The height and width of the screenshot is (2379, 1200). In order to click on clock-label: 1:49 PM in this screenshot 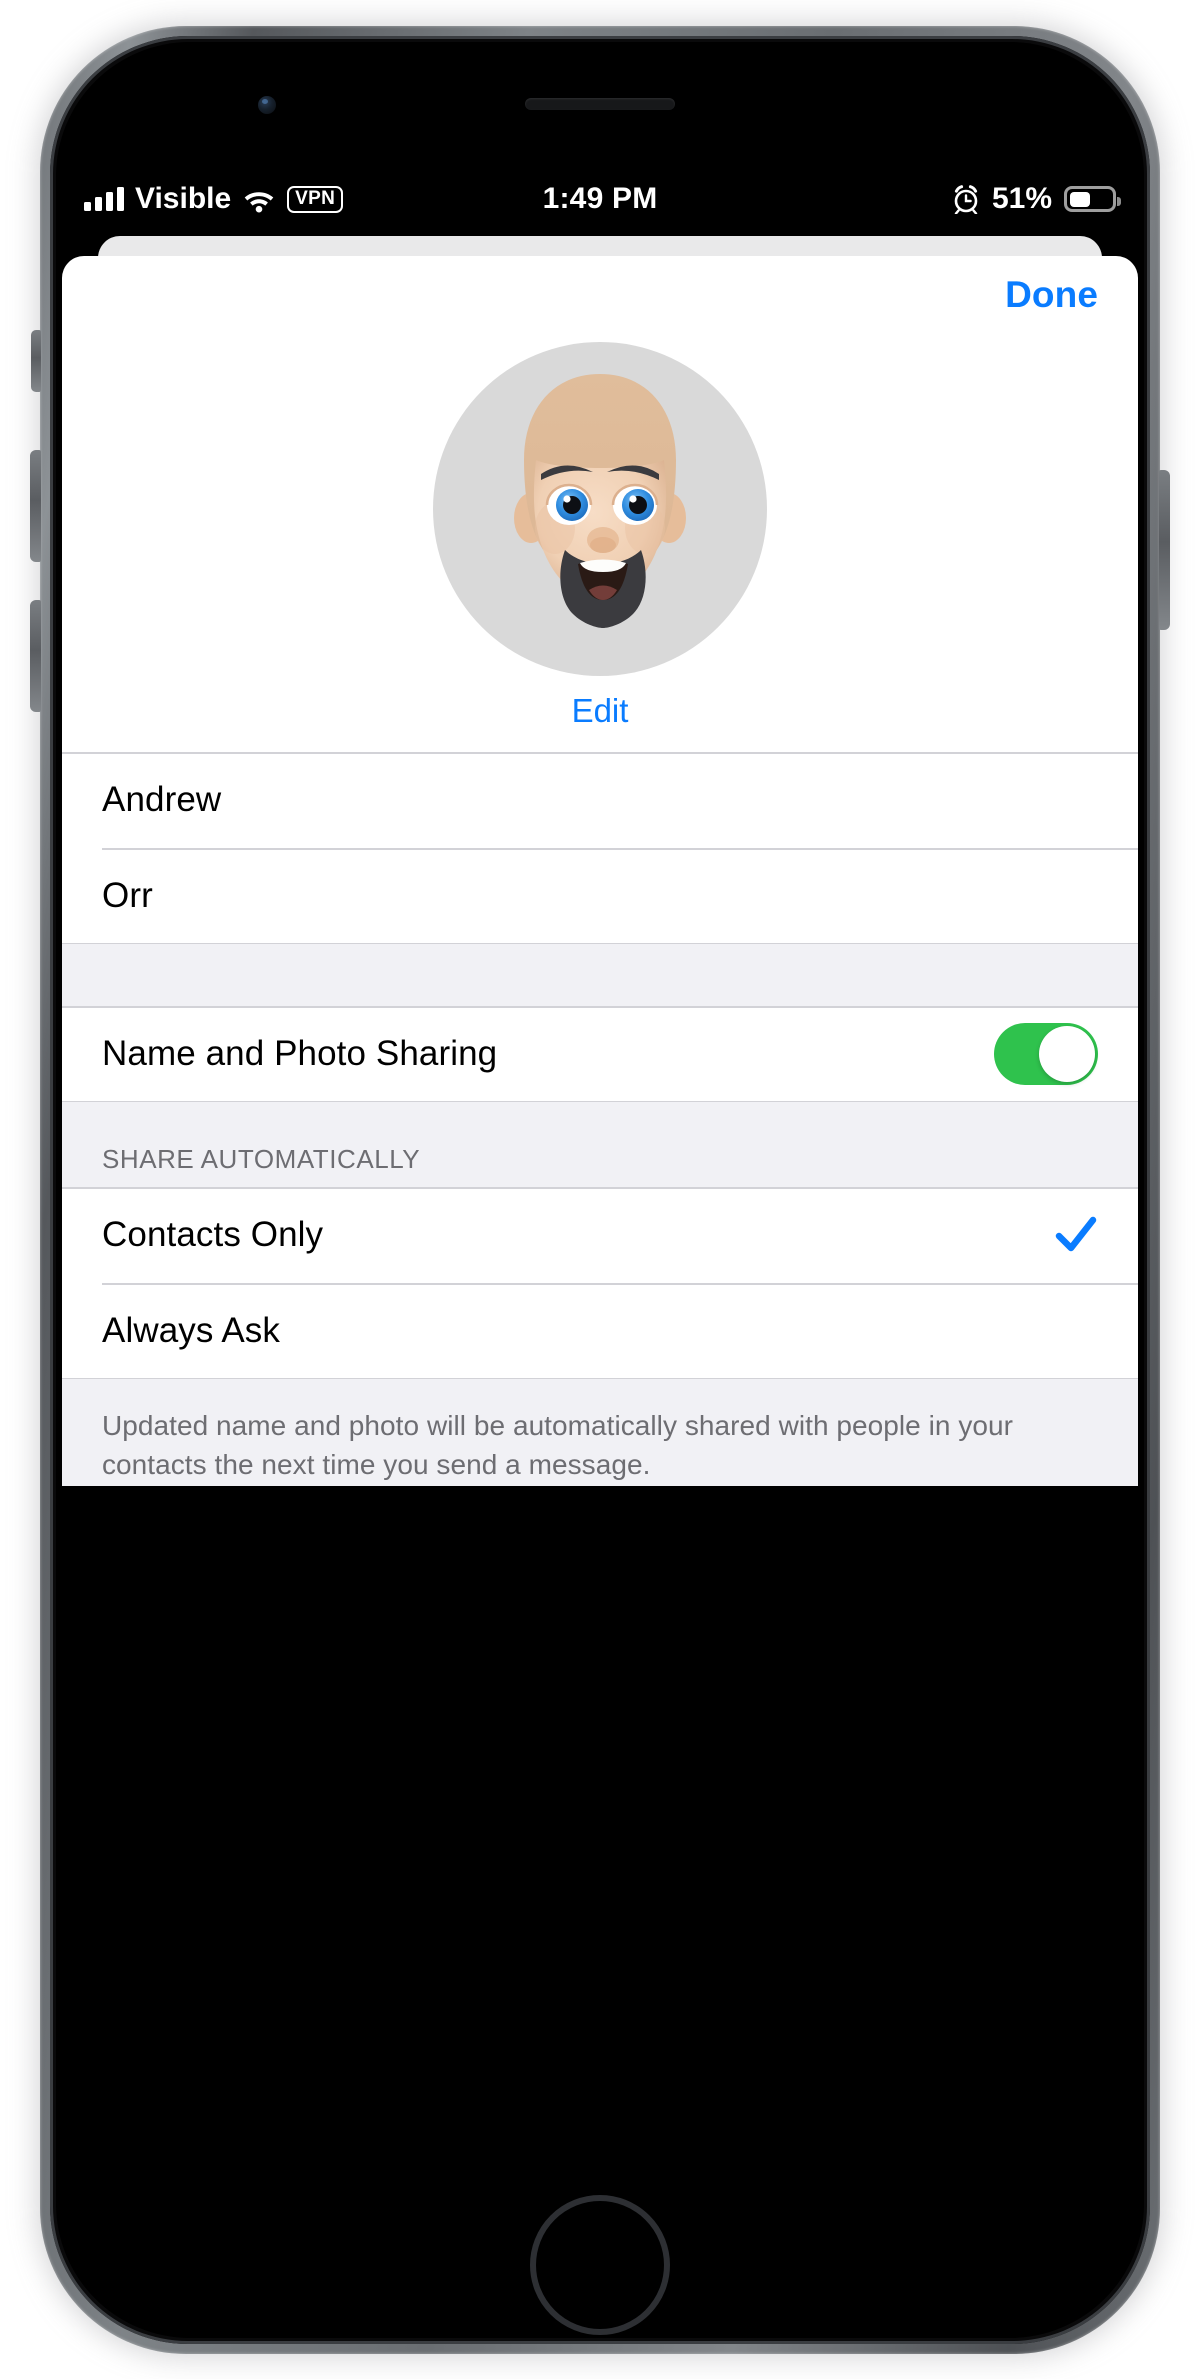, I will do `click(600, 198)`.